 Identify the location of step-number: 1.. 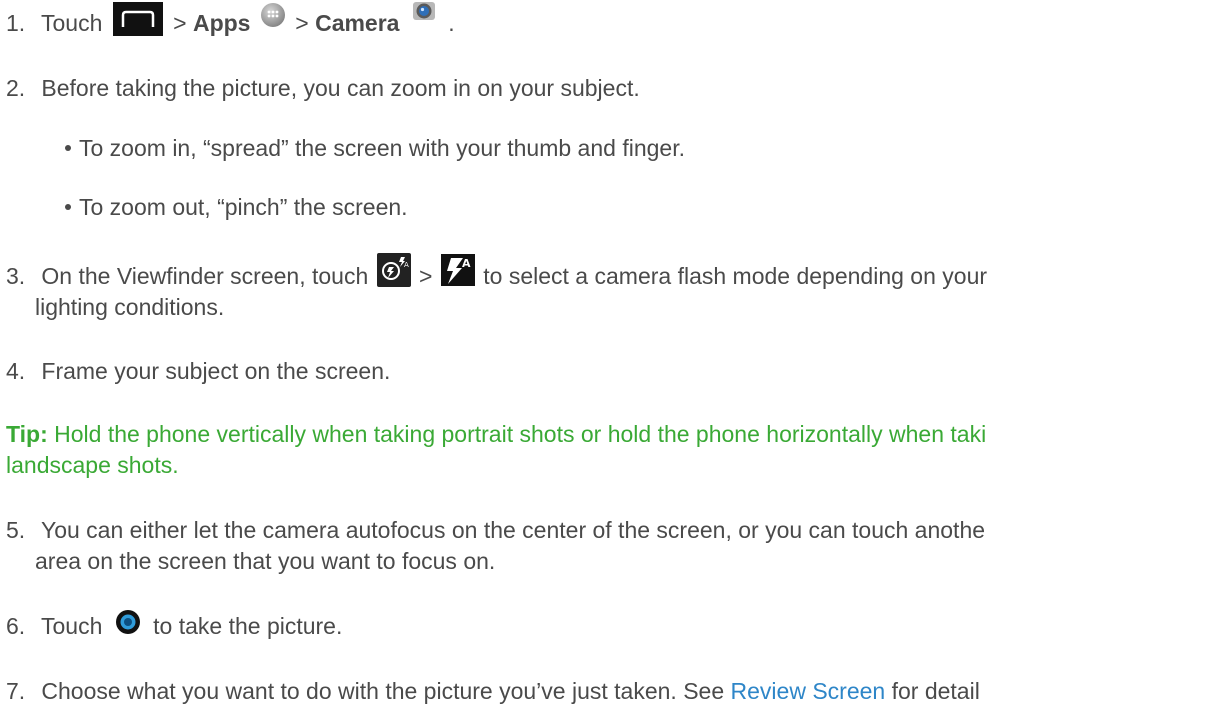
(16, 23).